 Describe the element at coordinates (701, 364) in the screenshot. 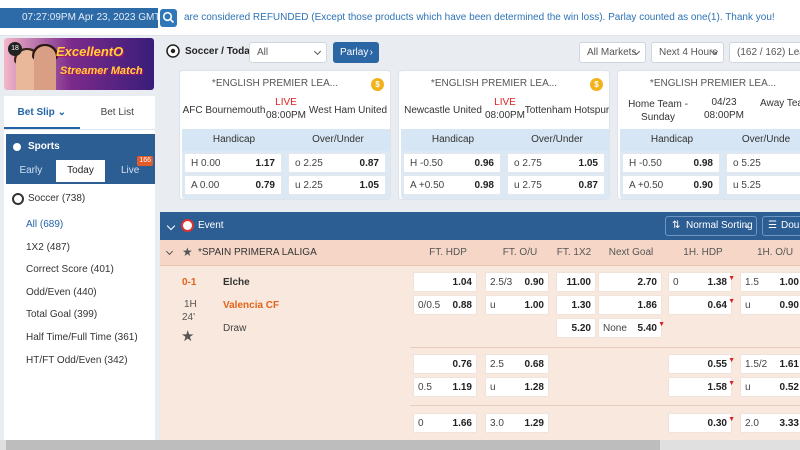

I see `odds-cell: 0.55 ▼` at that location.